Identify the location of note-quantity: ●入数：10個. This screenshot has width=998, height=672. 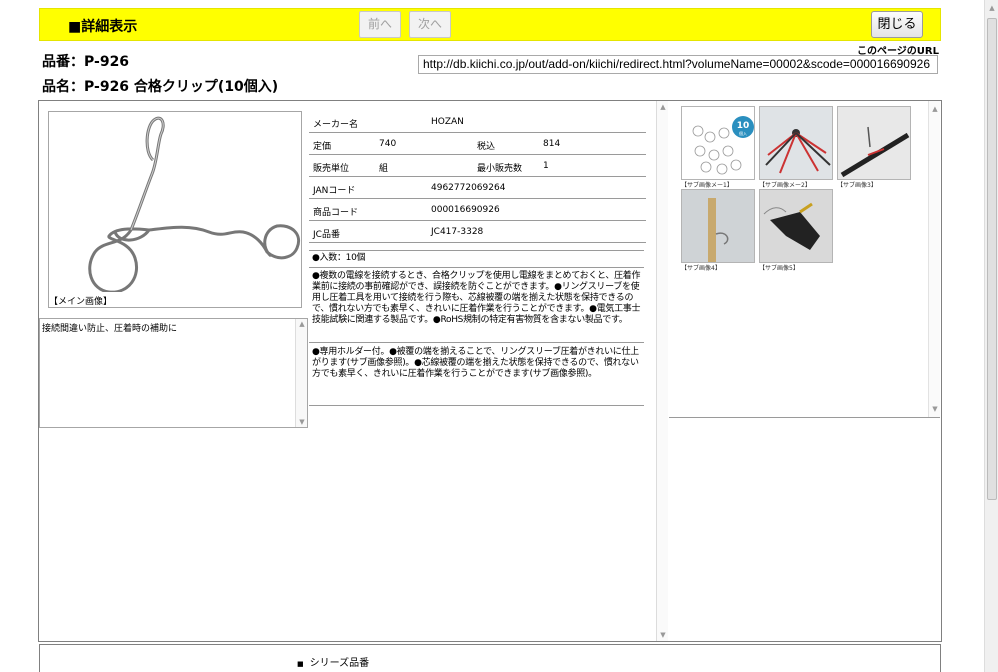
(476, 259).